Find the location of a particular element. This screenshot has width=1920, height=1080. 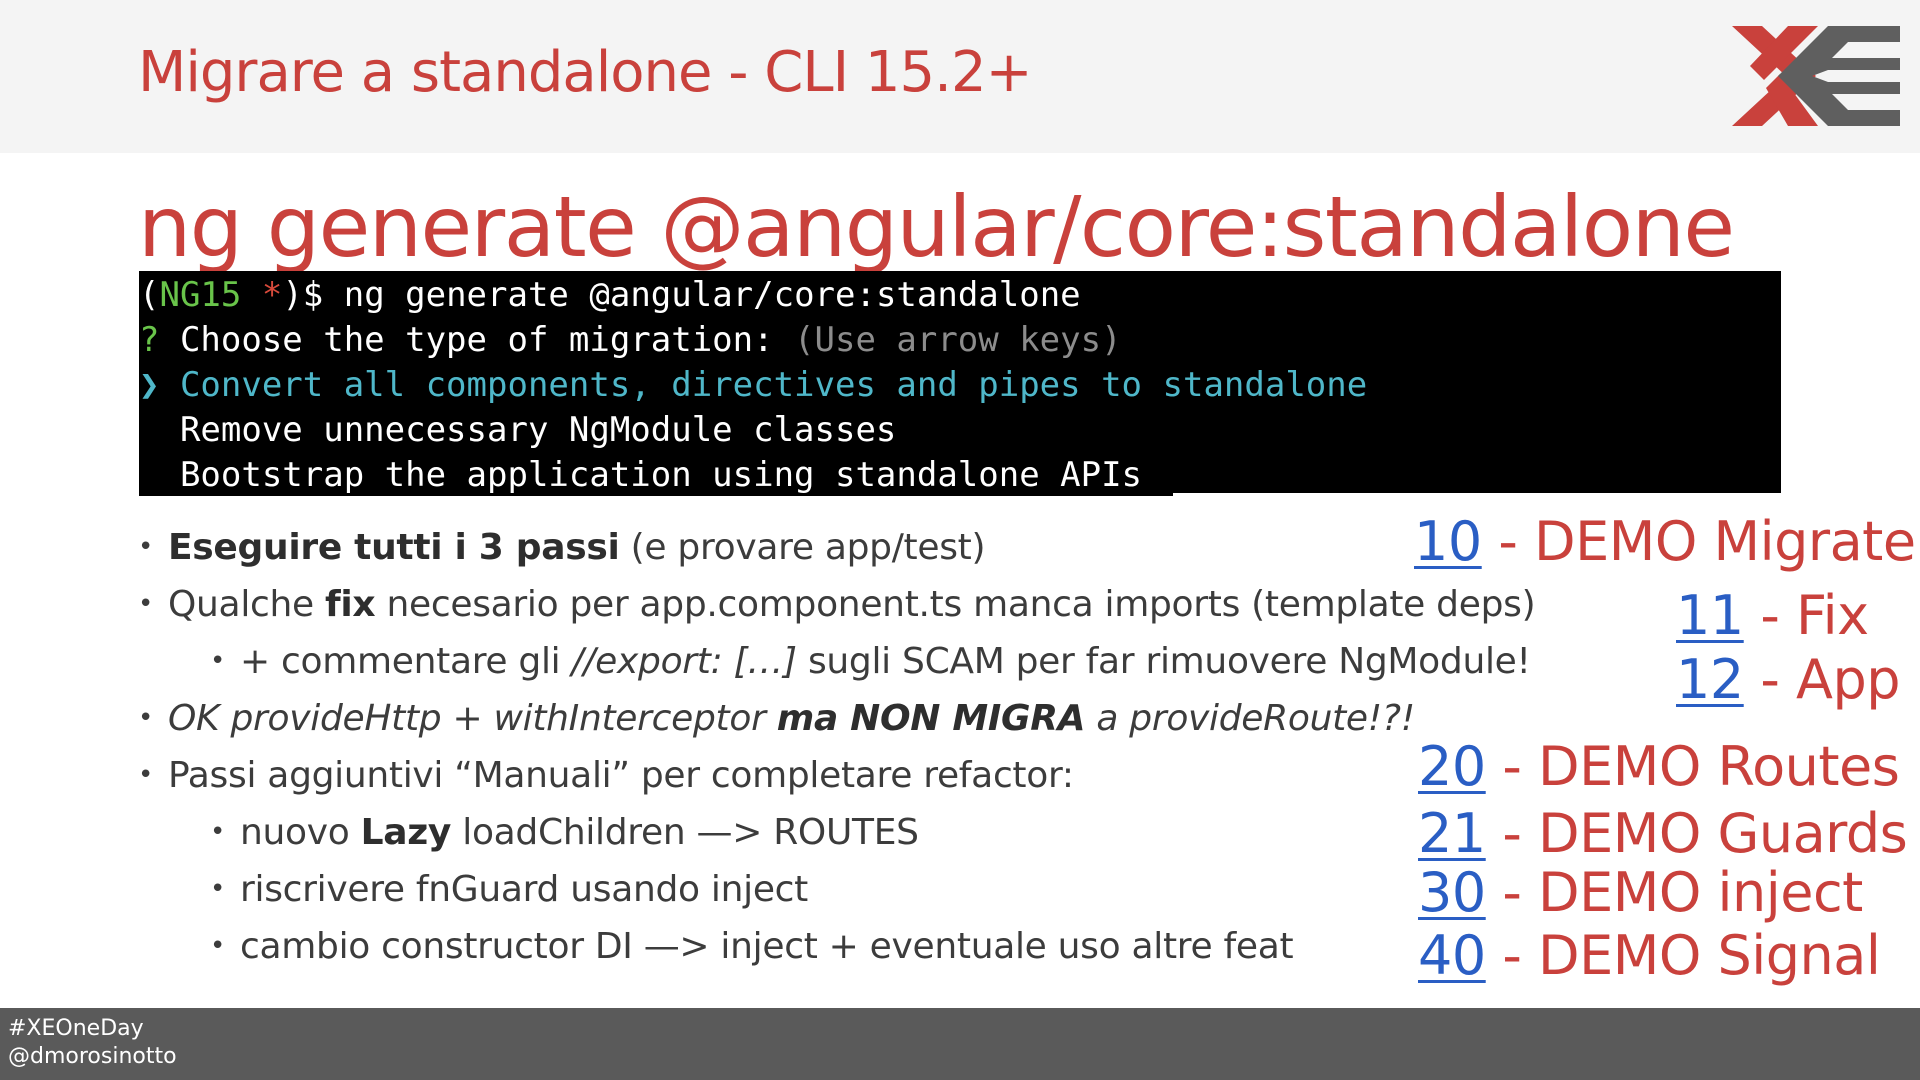

chevron-right-icon: ❯ is located at coordinates (149, 385).